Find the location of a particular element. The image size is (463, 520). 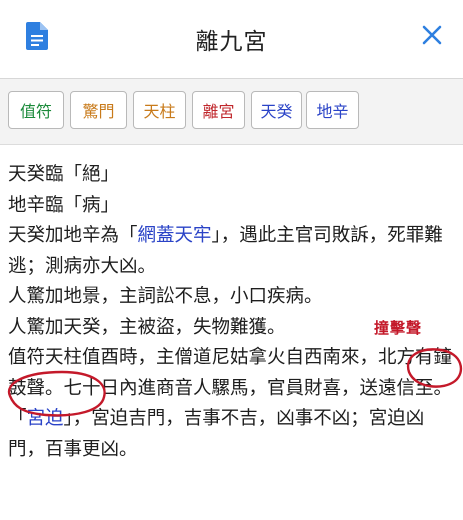

text-segment: 「 is located at coordinates (17, 418).